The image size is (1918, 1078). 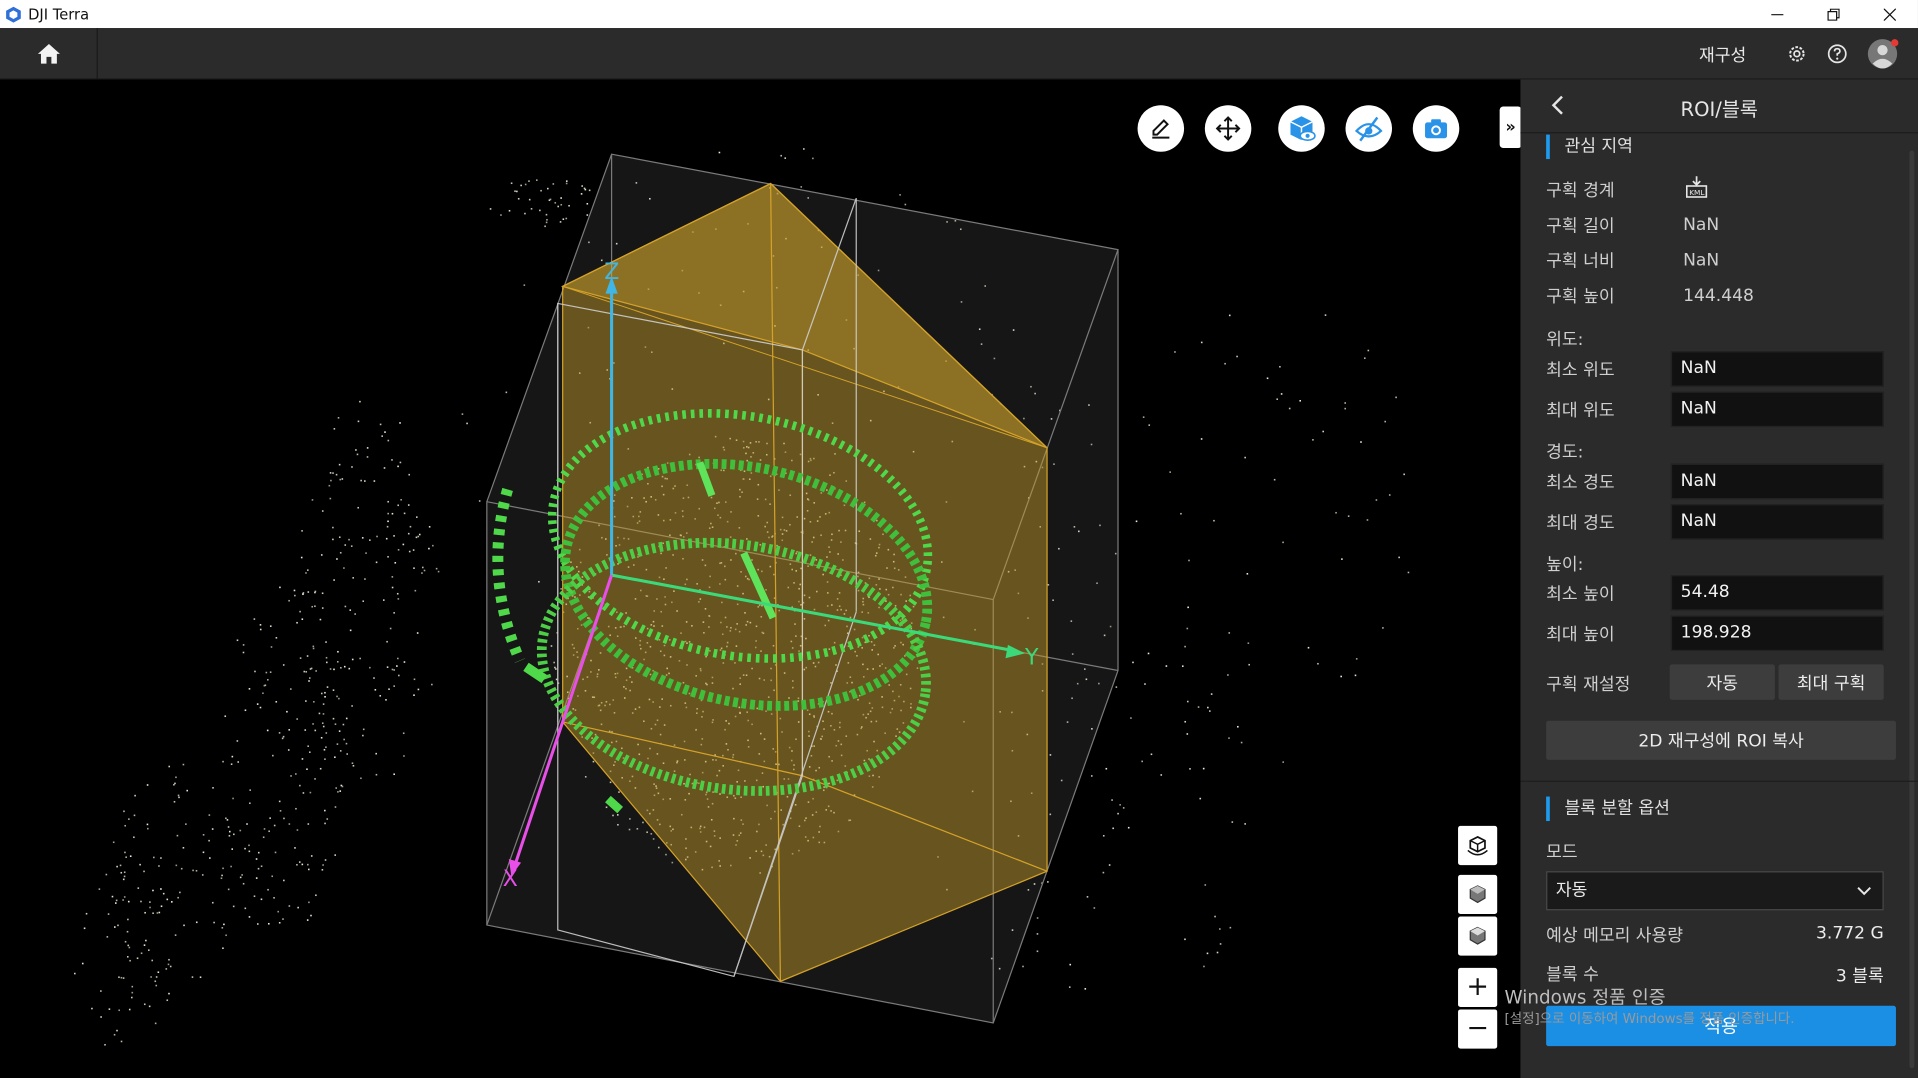 What do you see at coordinates (1701, 260) in the screenshot?
I see `width-value: NaN` at bounding box center [1701, 260].